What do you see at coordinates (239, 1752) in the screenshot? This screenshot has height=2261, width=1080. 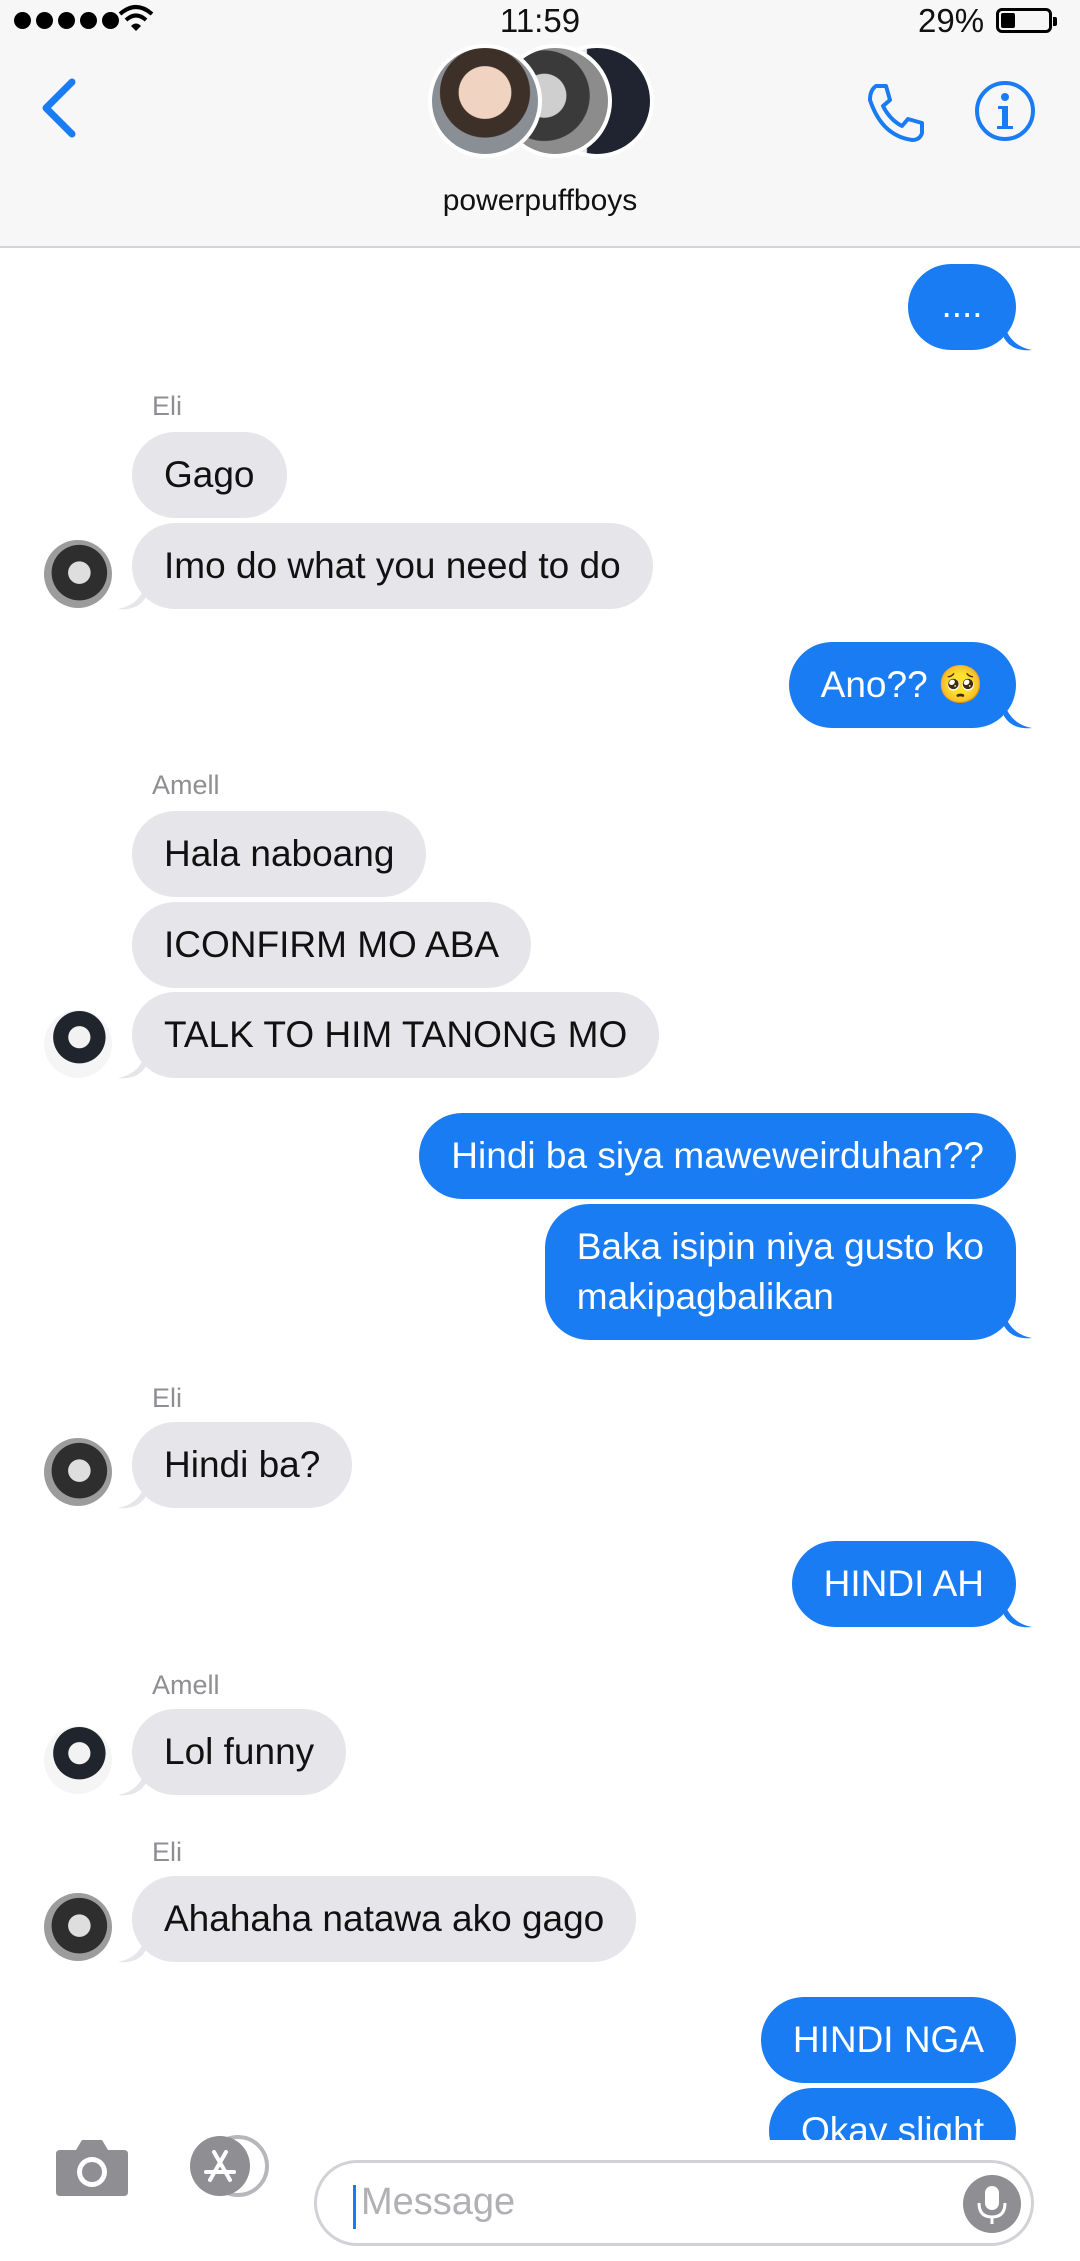 I see `incoming-message: Lol funny` at bounding box center [239, 1752].